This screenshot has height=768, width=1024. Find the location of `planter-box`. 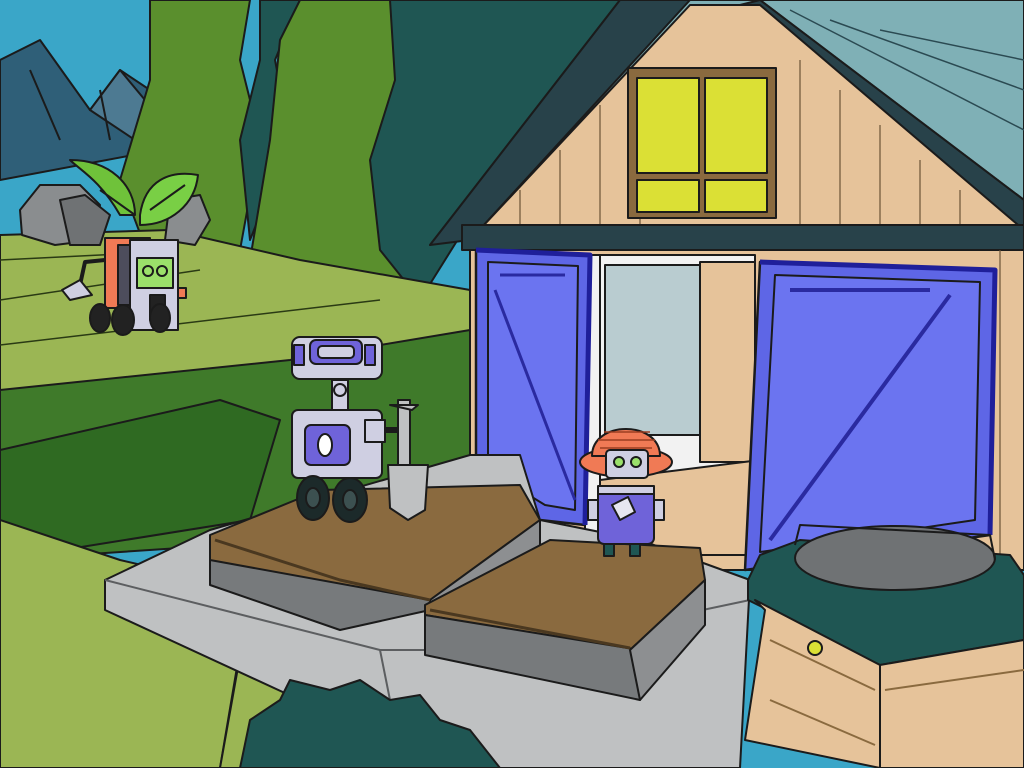

planter-box is located at coordinates (884, 646).